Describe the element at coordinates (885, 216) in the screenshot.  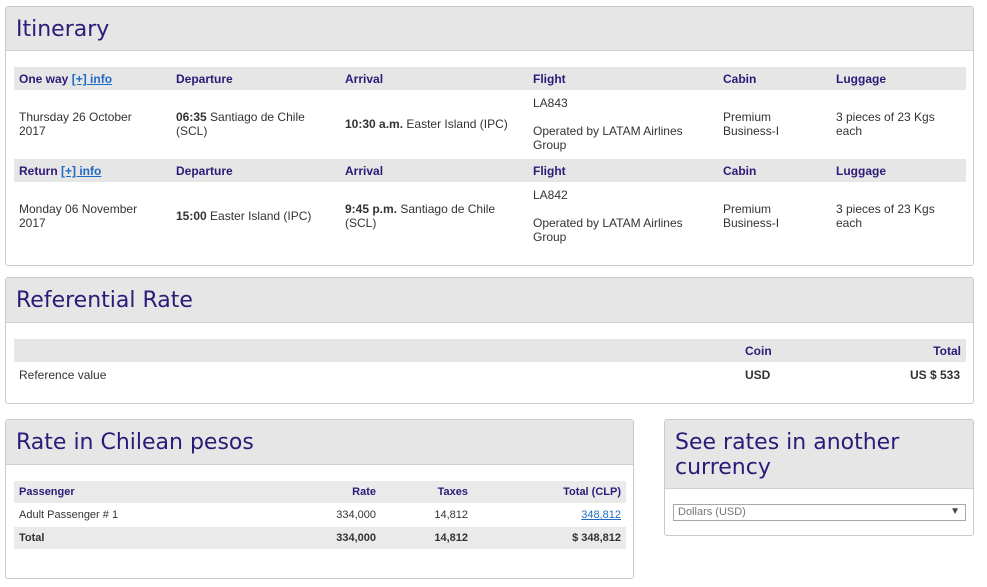
I see `return-luggage: 3 pieces of 23 Kgs each` at that location.